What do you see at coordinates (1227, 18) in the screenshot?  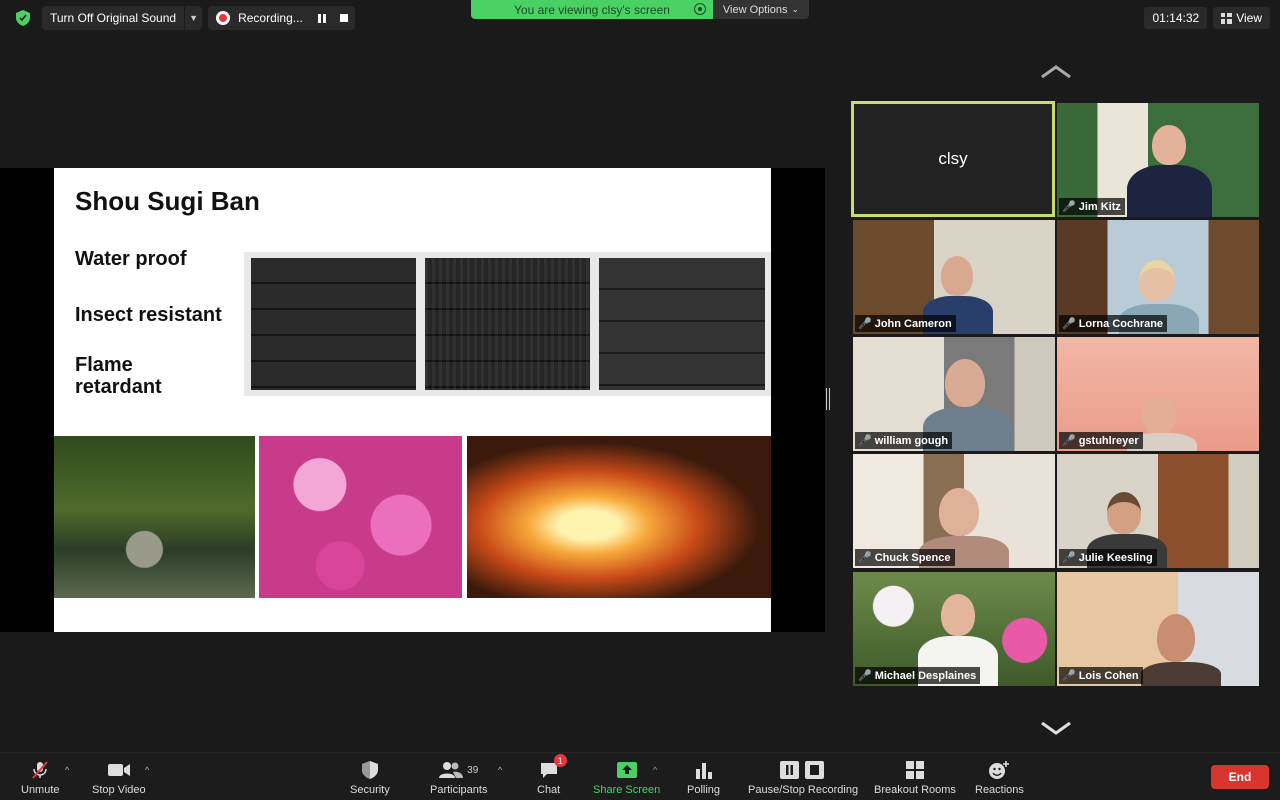 I see `grid-icon` at bounding box center [1227, 18].